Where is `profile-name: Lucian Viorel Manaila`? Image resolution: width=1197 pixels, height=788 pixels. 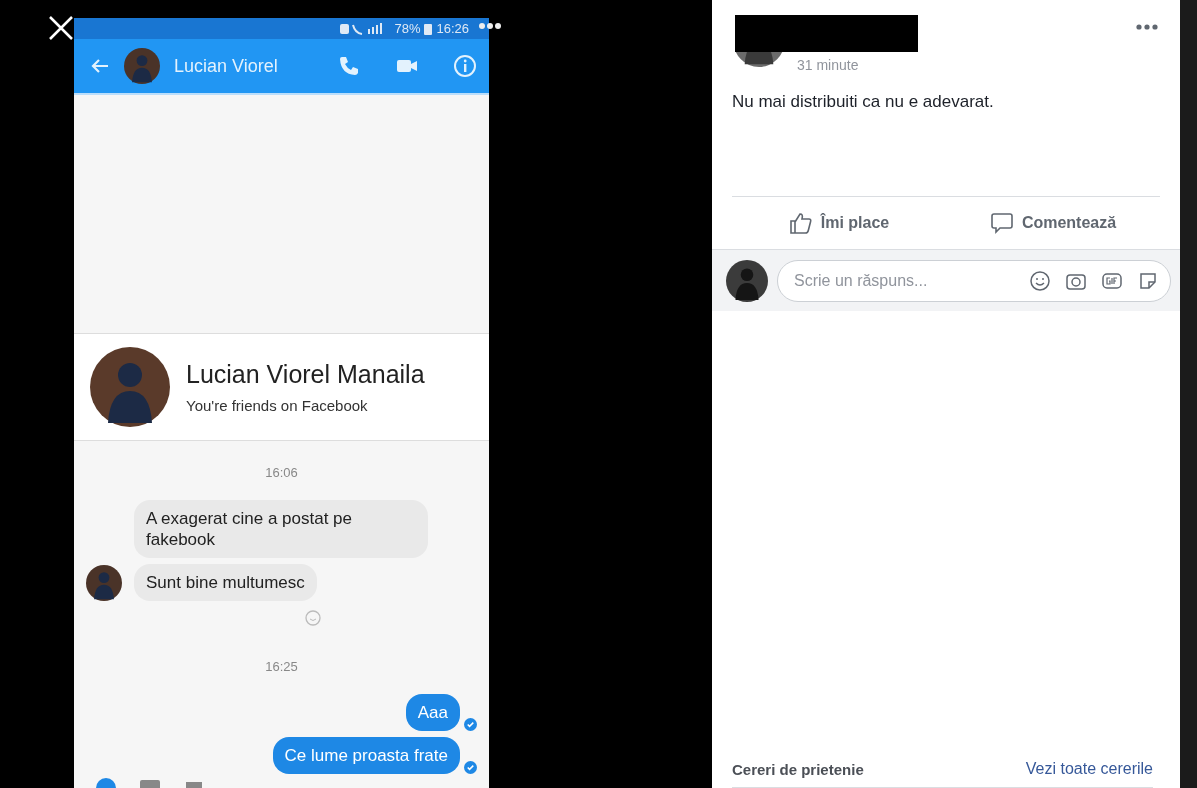 profile-name: Lucian Viorel Manaila is located at coordinates (305, 374).